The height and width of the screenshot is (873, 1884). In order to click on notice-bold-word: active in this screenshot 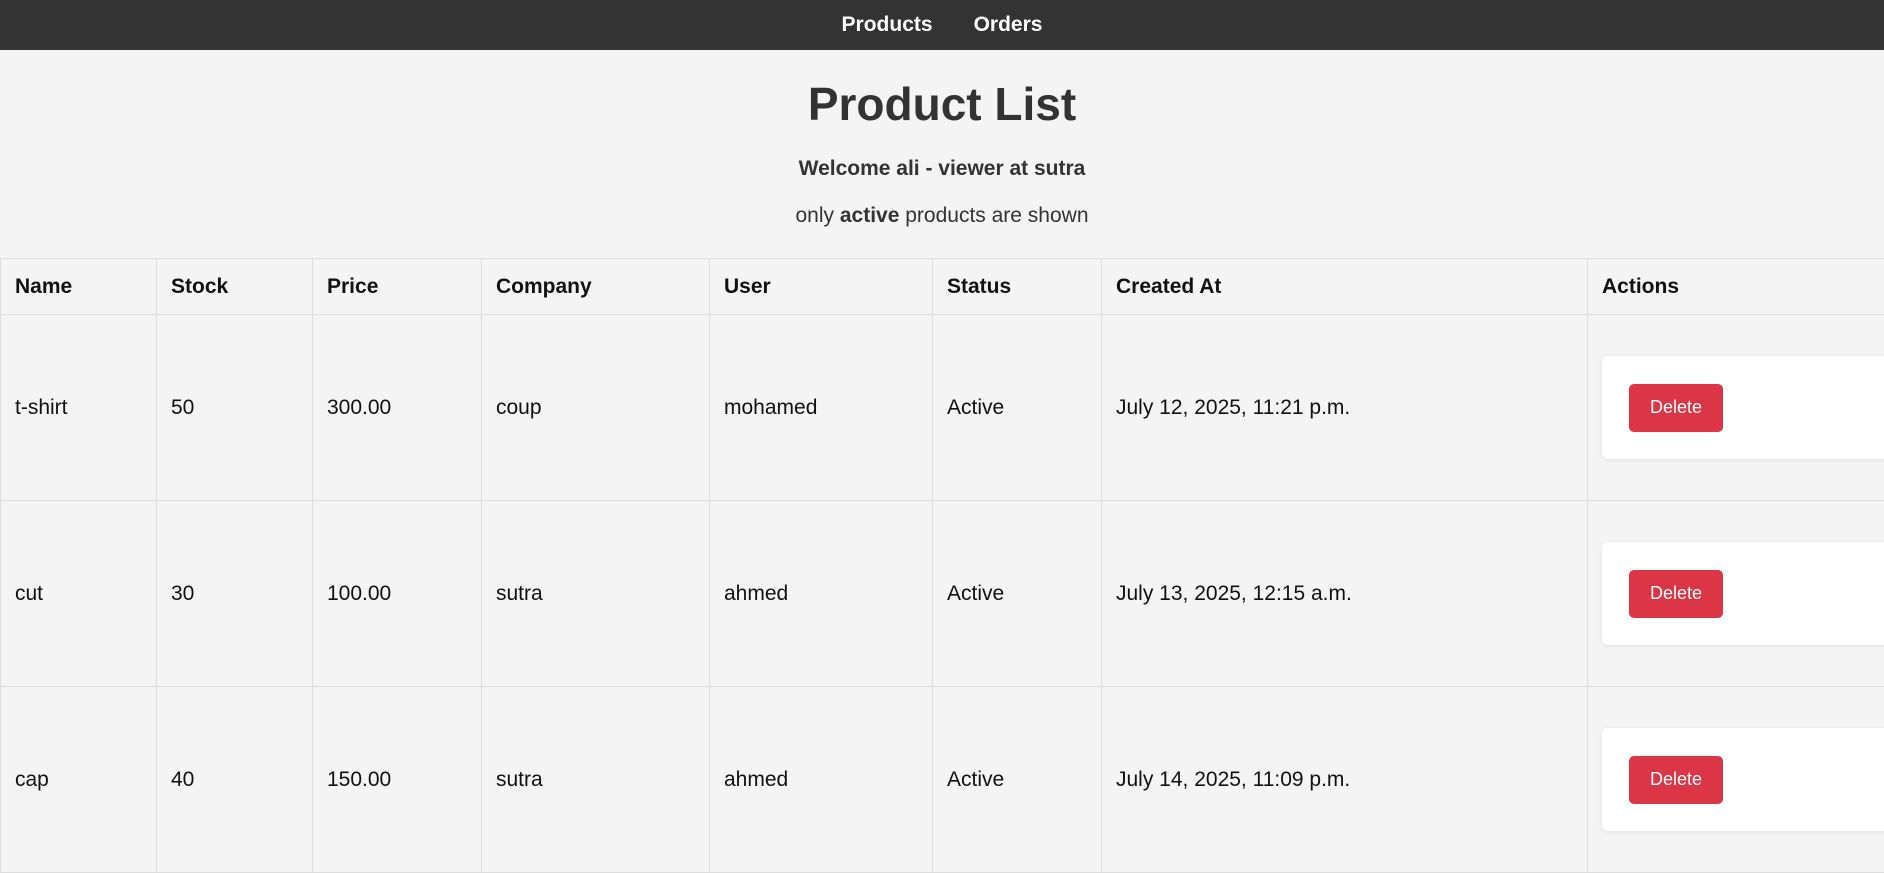, I will do `click(870, 215)`.